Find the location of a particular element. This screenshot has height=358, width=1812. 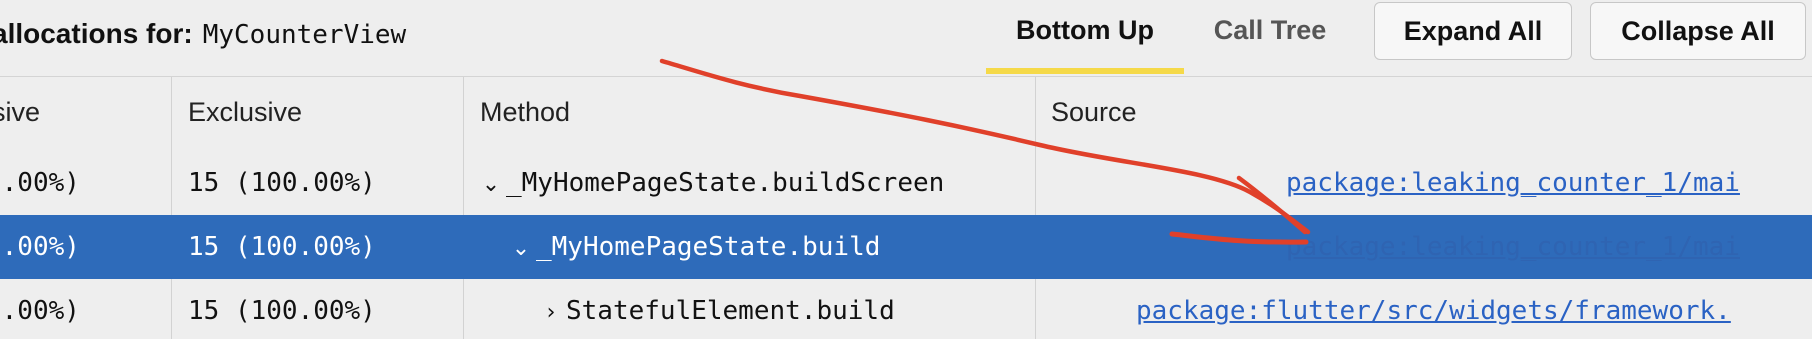

method-cell: ⌄ _MyHomePageState.buildScreen is located at coordinates (712, 184).